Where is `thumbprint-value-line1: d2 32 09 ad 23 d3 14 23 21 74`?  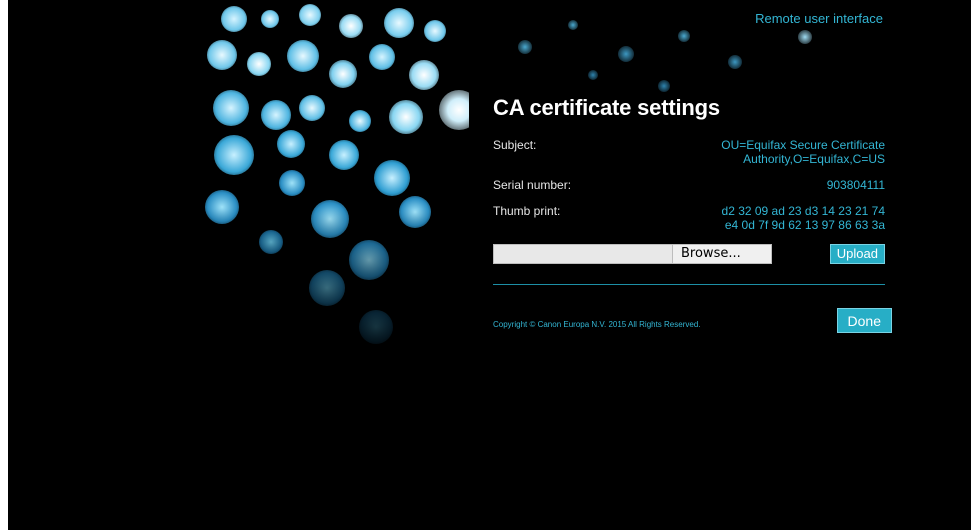
thumbprint-value-line1: d2 32 09 ad 23 d3 14 23 21 74 is located at coordinates (803, 211).